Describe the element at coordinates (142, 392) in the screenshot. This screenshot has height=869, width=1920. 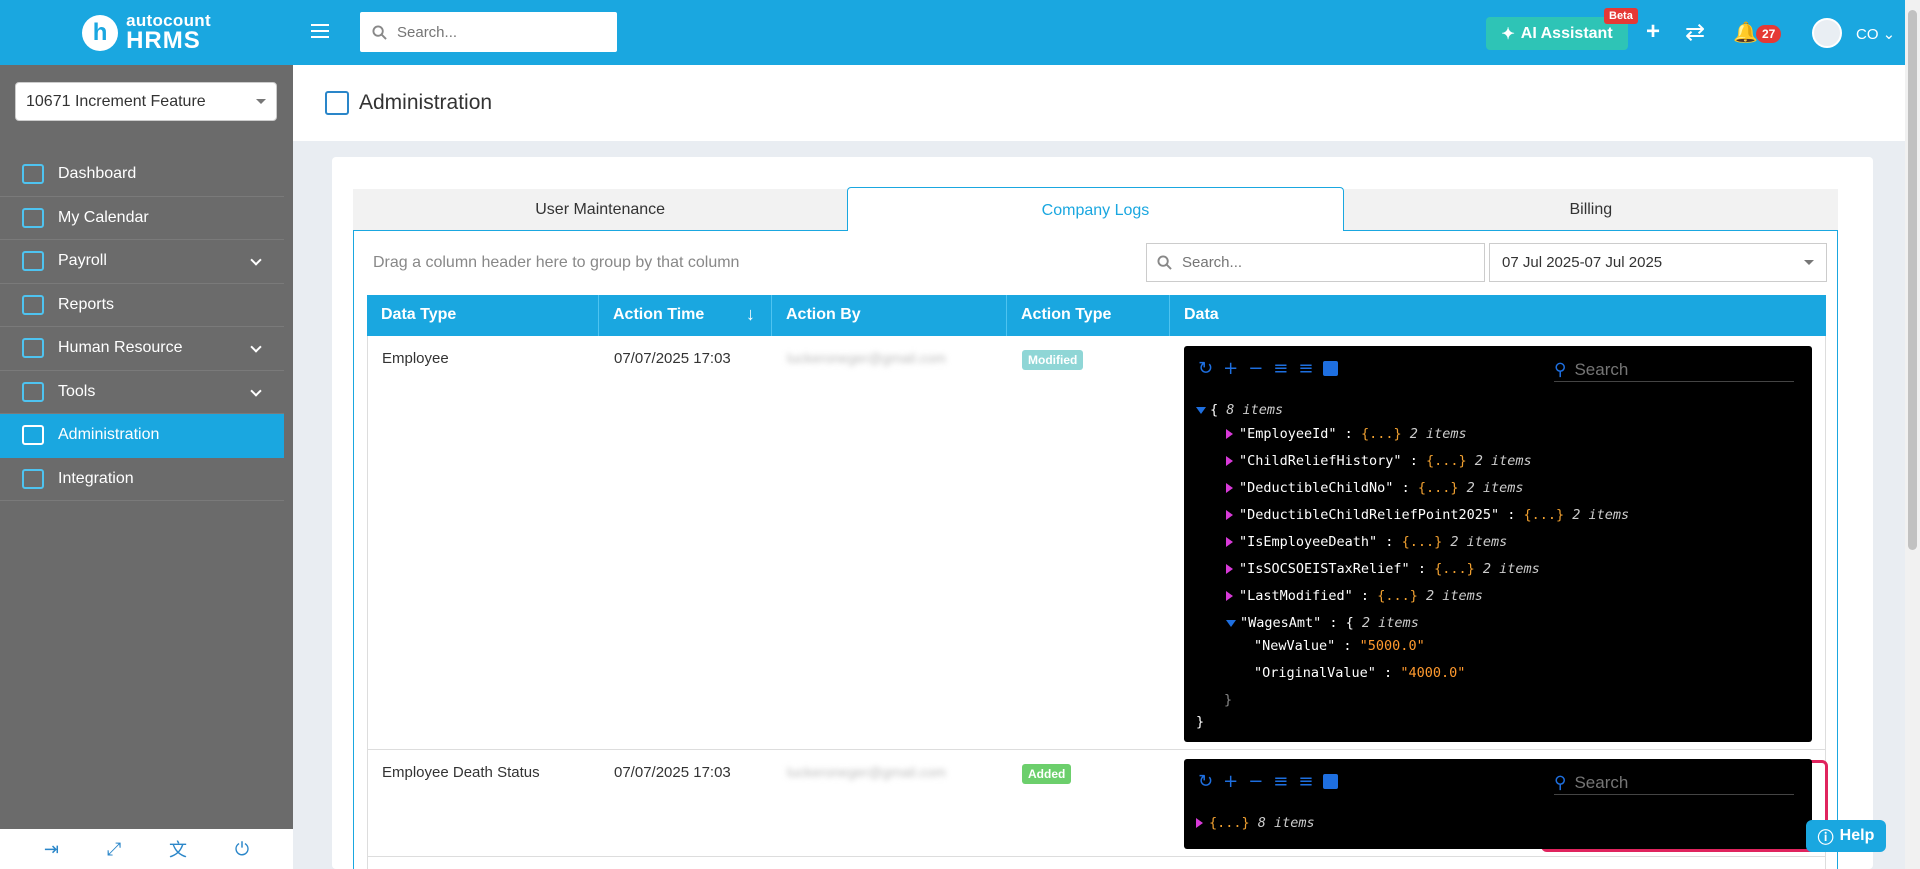
I see `sidebar-item-tools: Tools` at that location.